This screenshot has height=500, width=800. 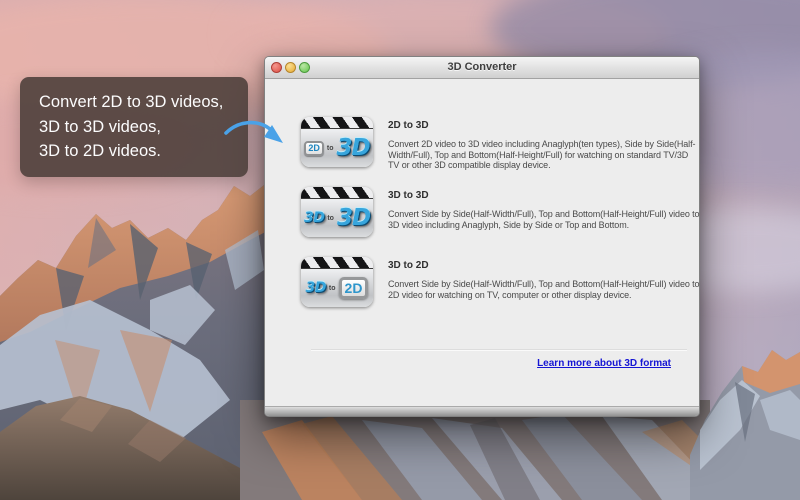 I want to click on curved-arrow-icon, so click(x=253, y=131).